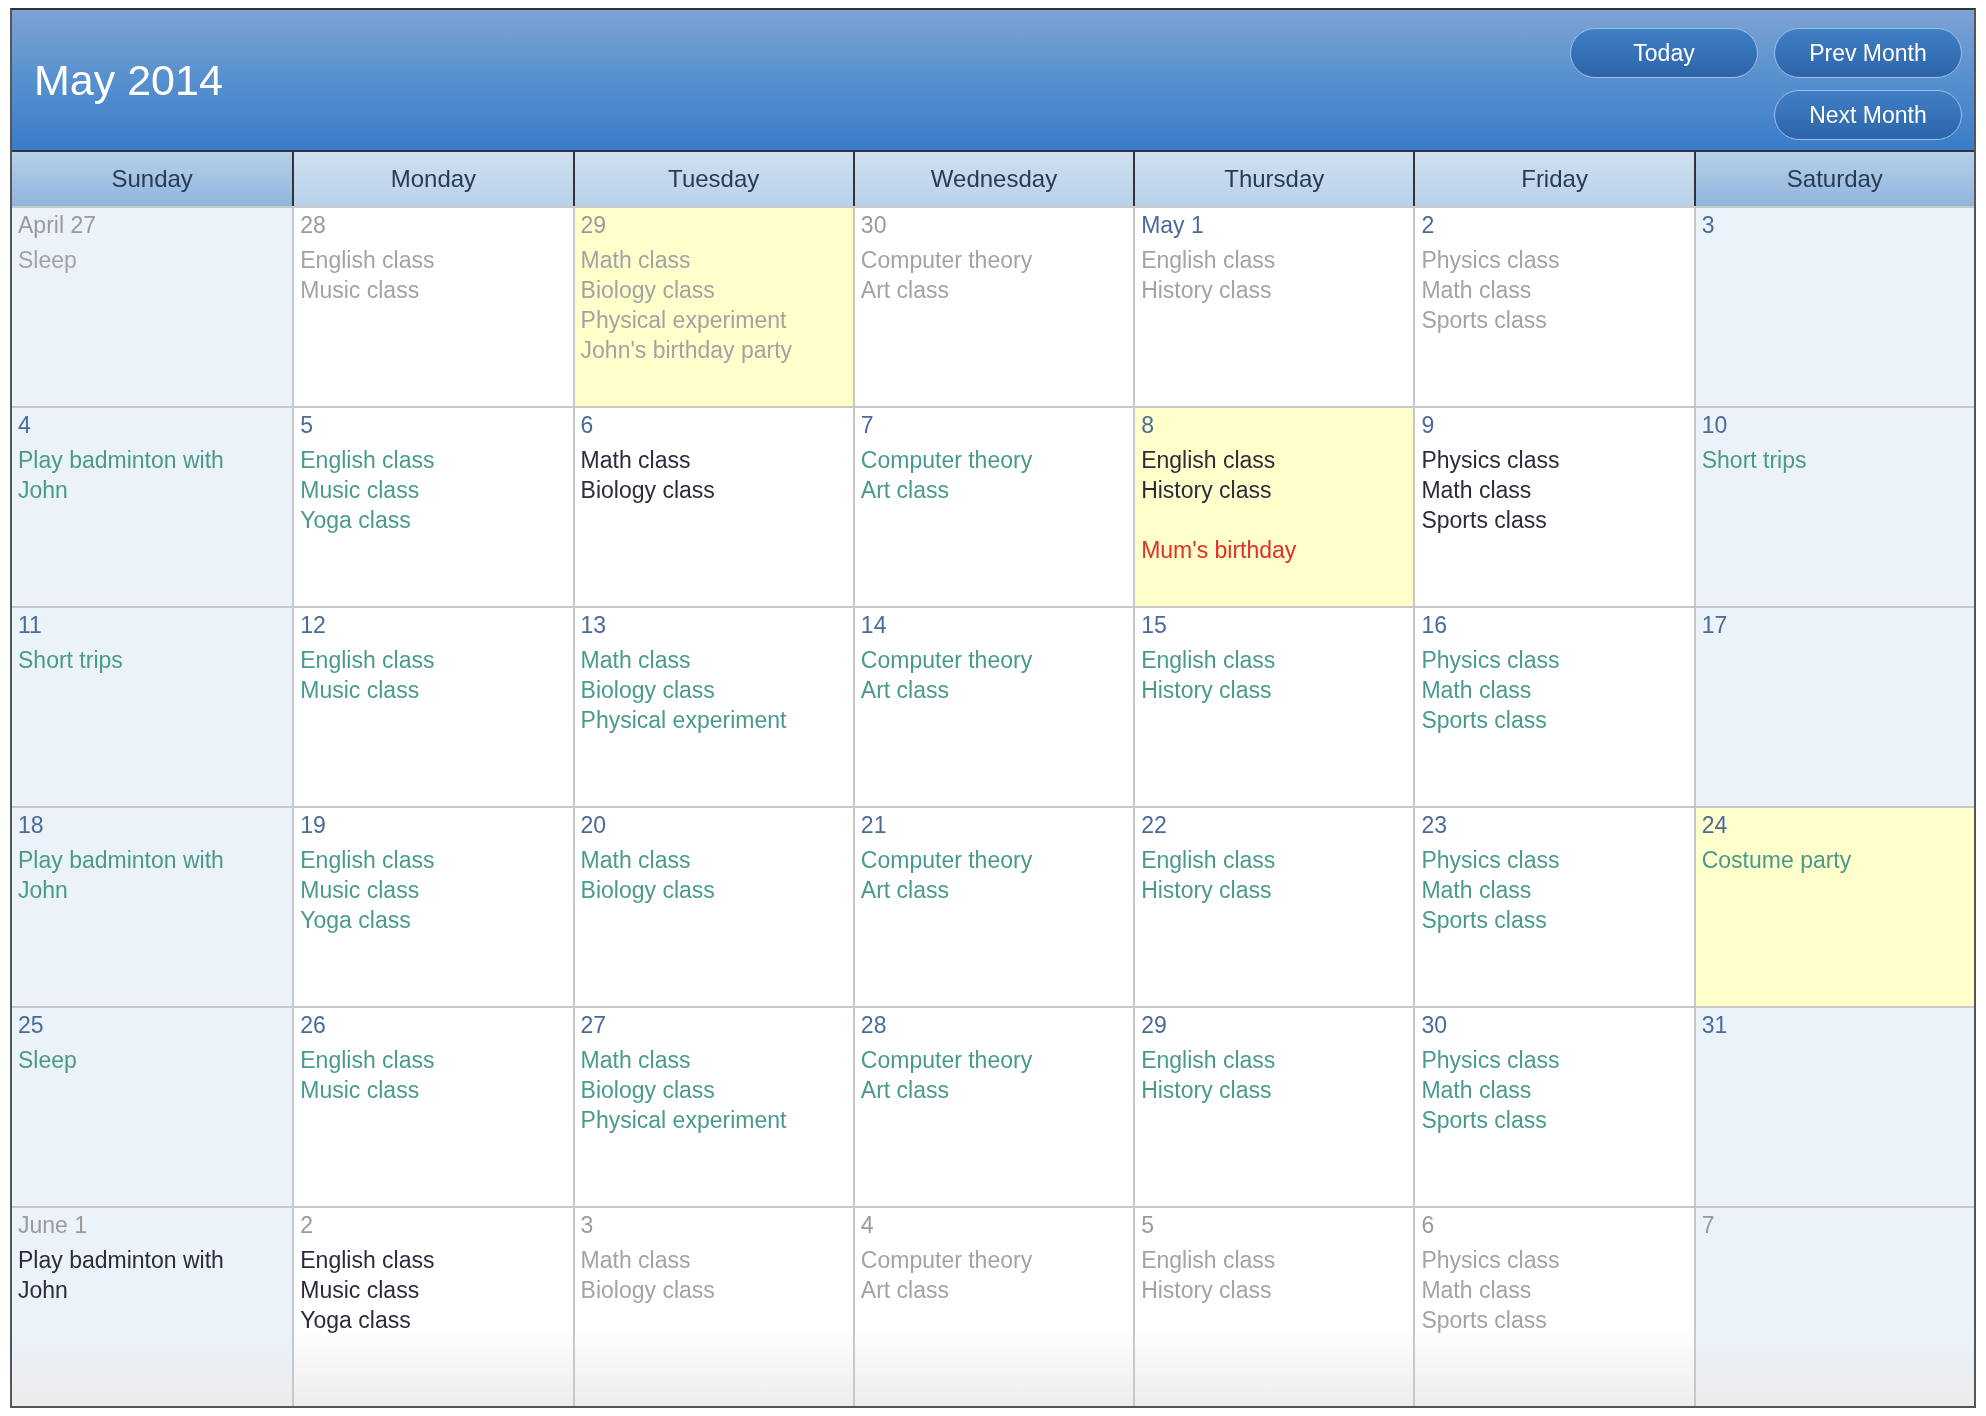 Image resolution: width=1986 pixels, height=1416 pixels. What do you see at coordinates (1833, 1306) in the screenshot?
I see `day-cell: 7` at bounding box center [1833, 1306].